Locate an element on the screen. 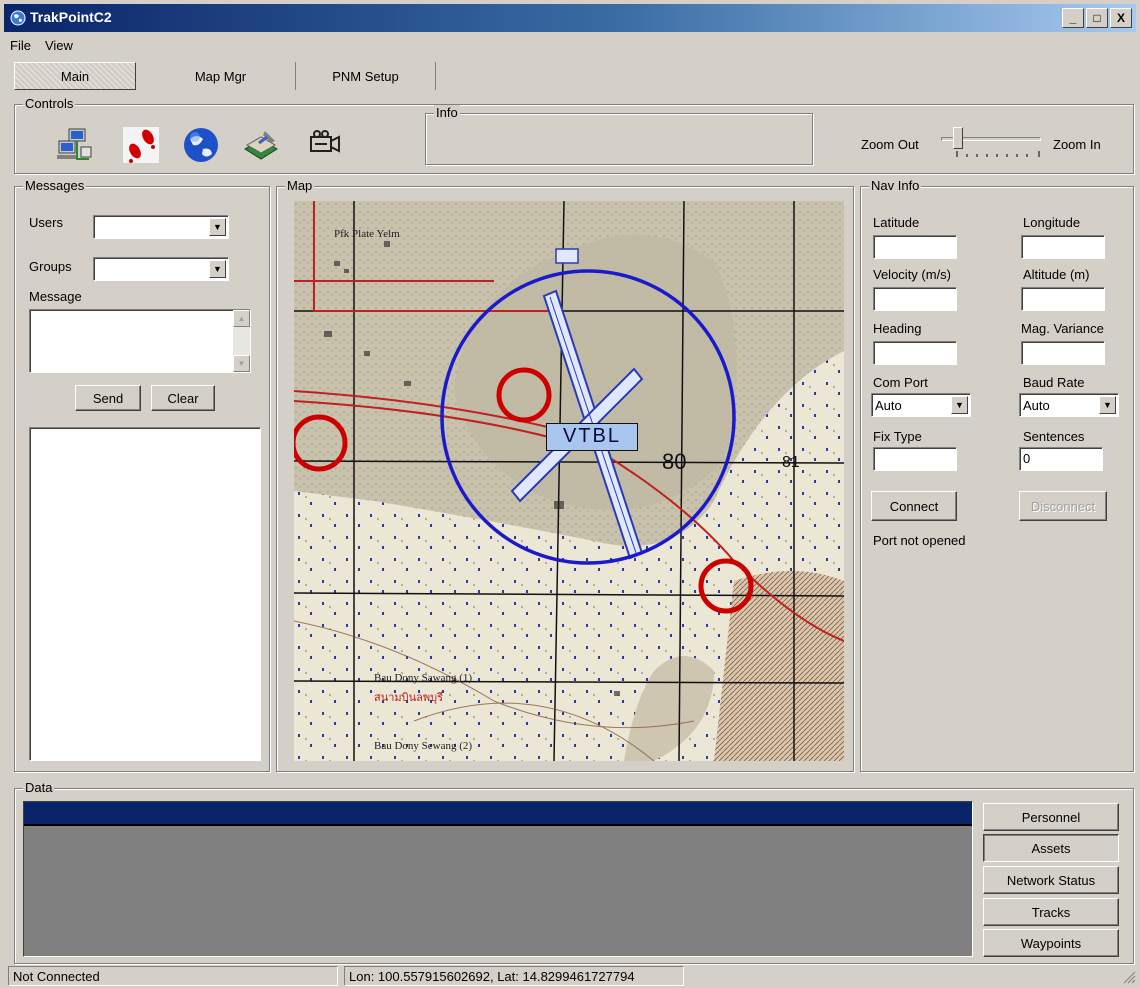 Image resolution: width=1140 pixels, height=988 pixels. tab-map-mgr: Map Mgr is located at coordinates (221, 76).